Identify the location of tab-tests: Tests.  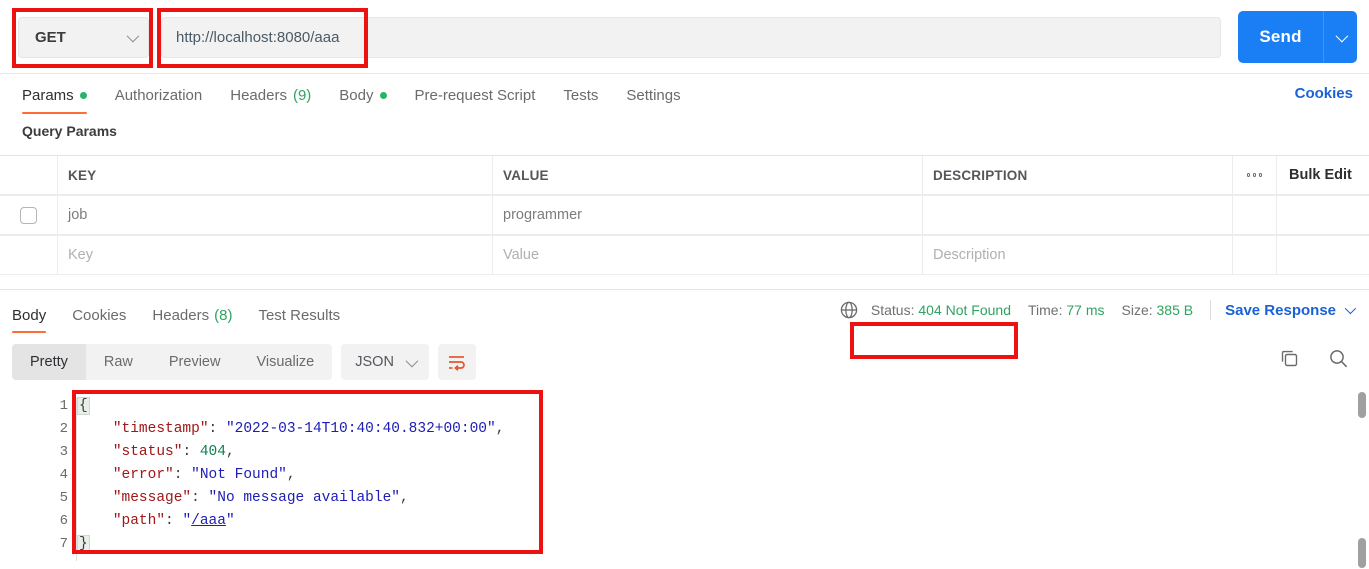
(580, 95).